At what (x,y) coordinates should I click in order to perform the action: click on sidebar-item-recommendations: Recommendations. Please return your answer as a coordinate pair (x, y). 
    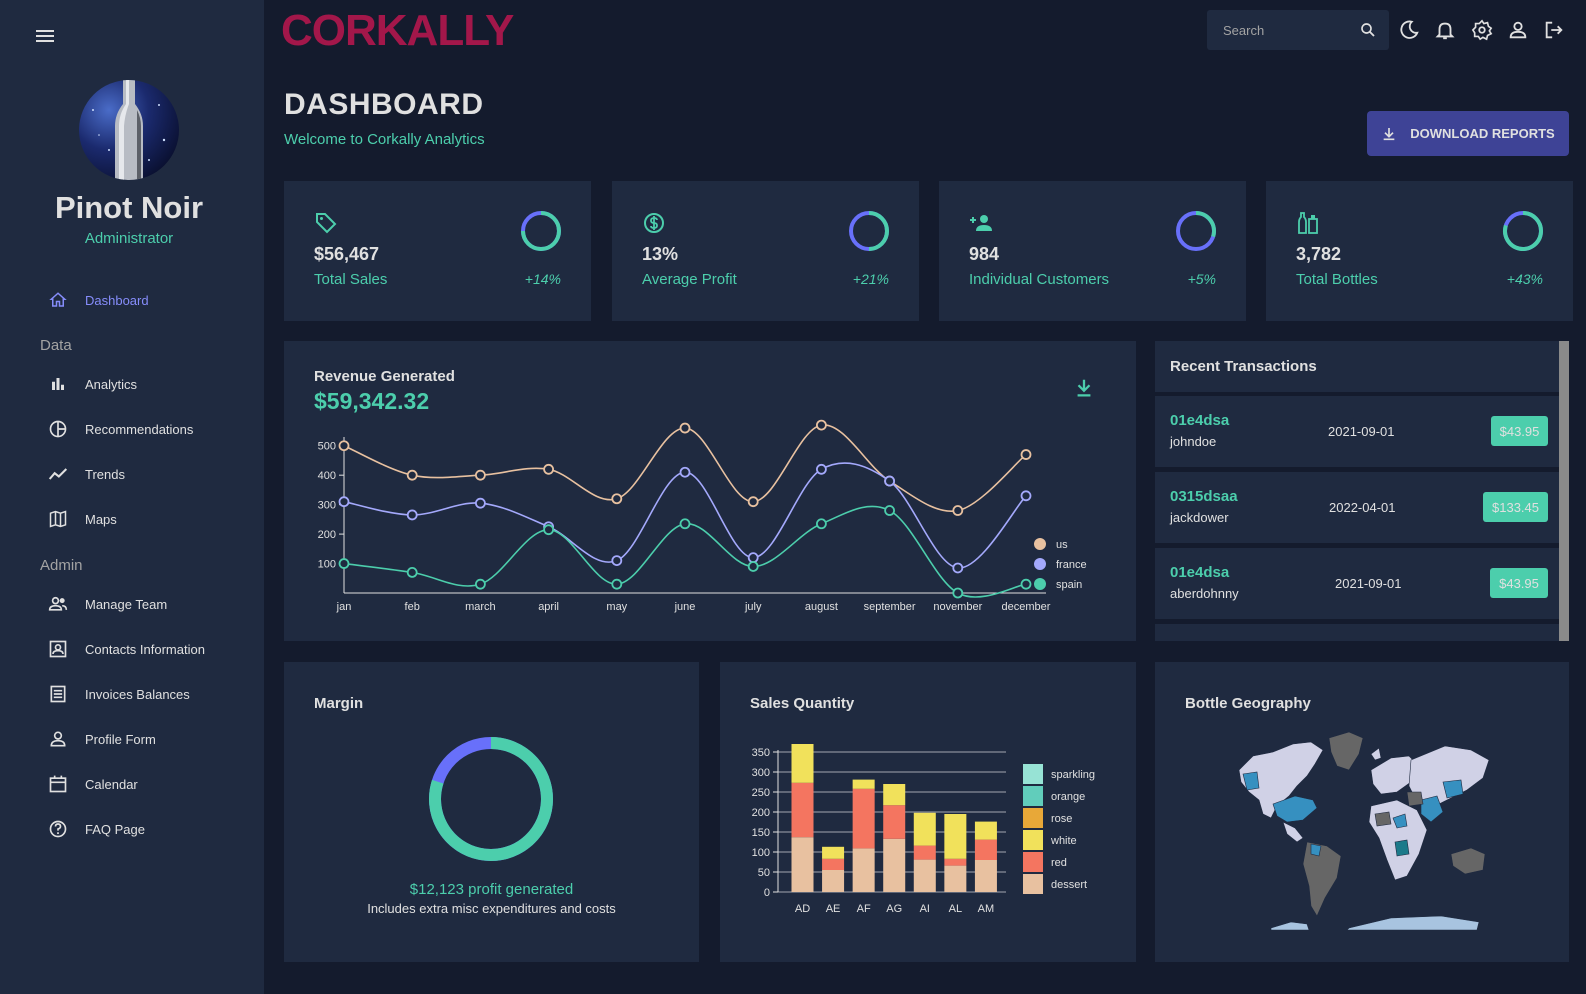
    Looking at the image, I should click on (120, 429).